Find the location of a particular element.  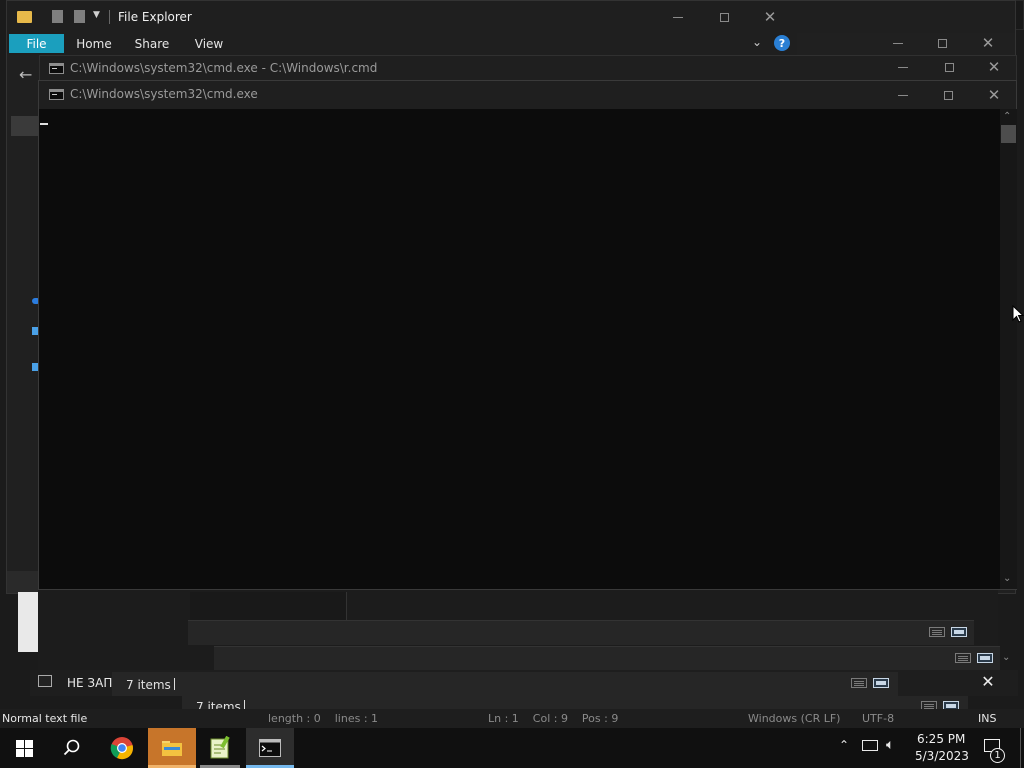

content-pane-edge is located at coordinates (23, 582).